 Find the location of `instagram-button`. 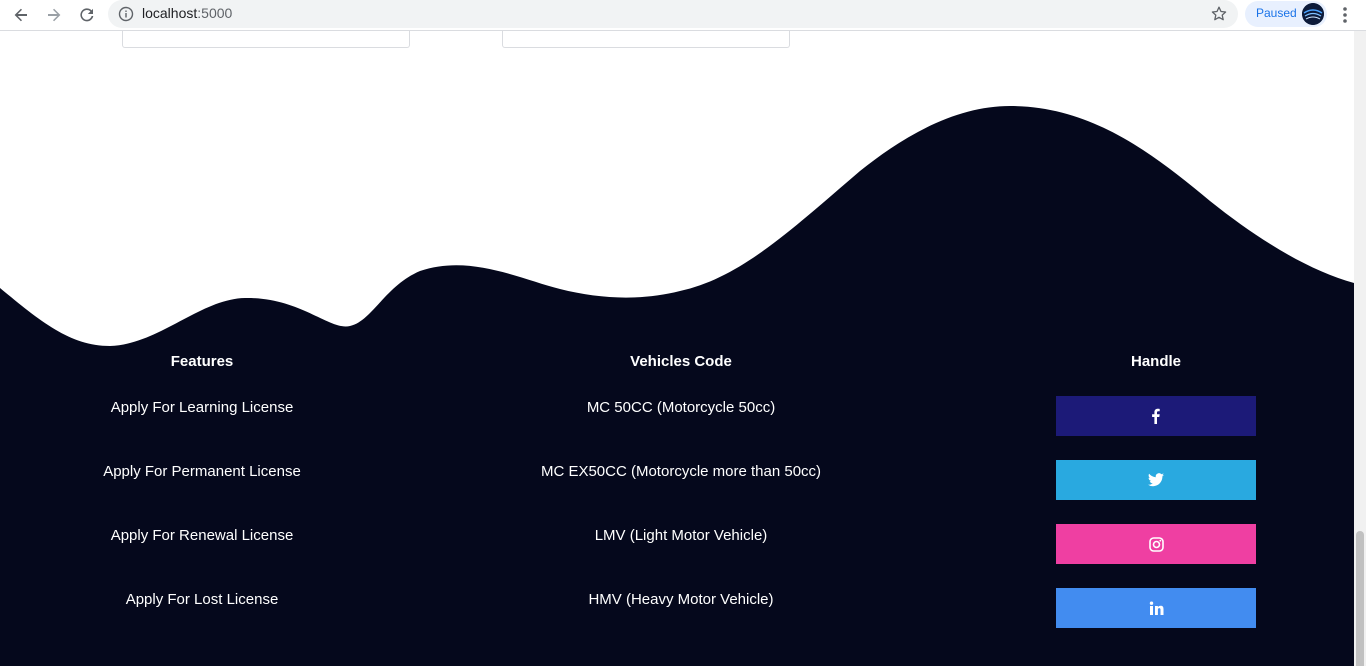

instagram-button is located at coordinates (1156, 544).